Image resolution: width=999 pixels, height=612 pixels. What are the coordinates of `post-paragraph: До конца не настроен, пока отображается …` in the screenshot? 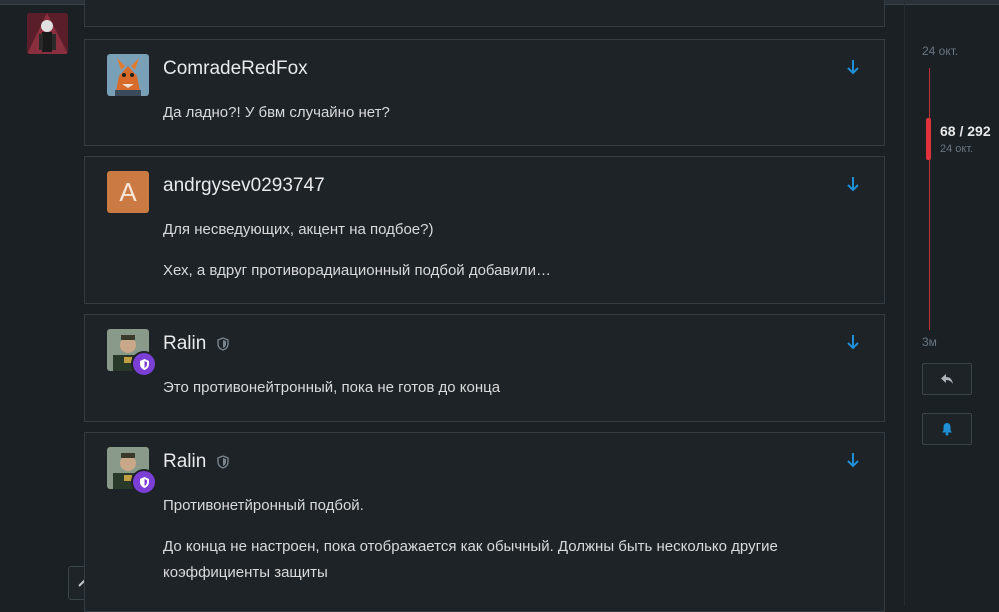 It's located at (470, 559).